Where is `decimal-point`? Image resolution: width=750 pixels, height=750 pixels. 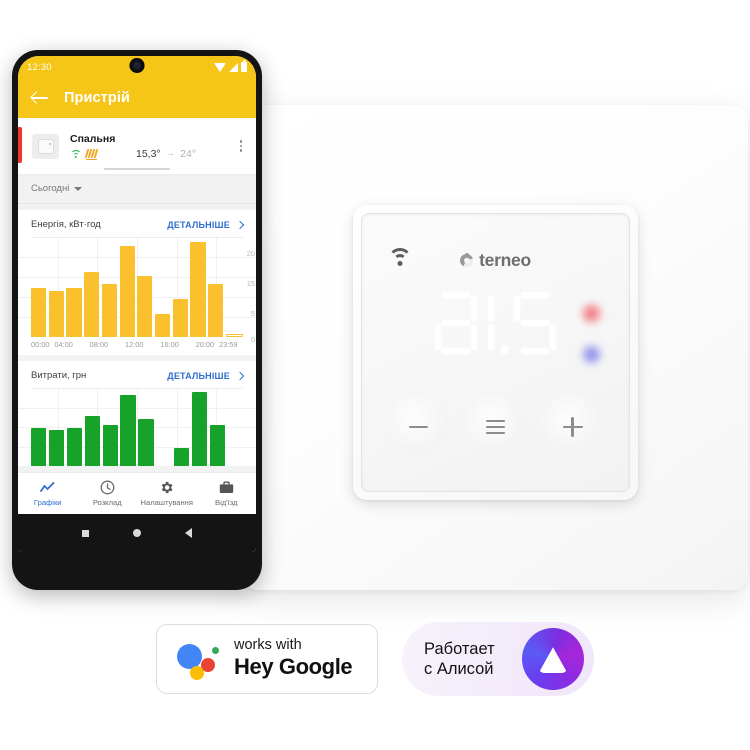 decimal-point is located at coordinates (505, 323).